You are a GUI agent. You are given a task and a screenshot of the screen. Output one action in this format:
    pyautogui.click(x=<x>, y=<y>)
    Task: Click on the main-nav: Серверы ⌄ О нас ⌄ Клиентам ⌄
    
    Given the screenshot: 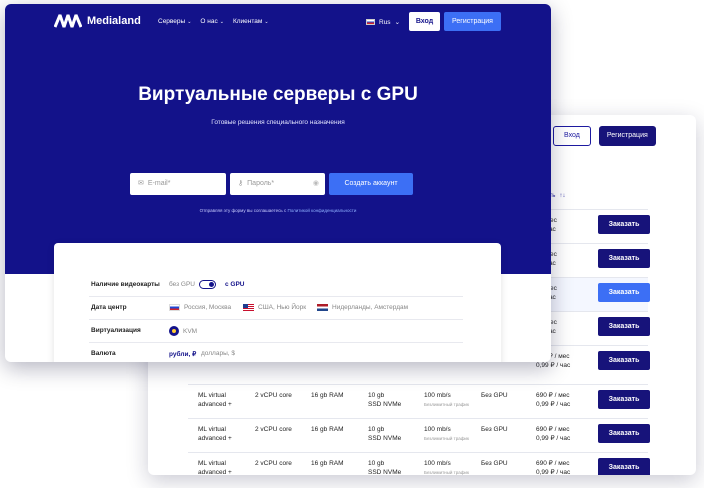 What is the action you would take?
    pyautogui.click(x=213, y=21)
    